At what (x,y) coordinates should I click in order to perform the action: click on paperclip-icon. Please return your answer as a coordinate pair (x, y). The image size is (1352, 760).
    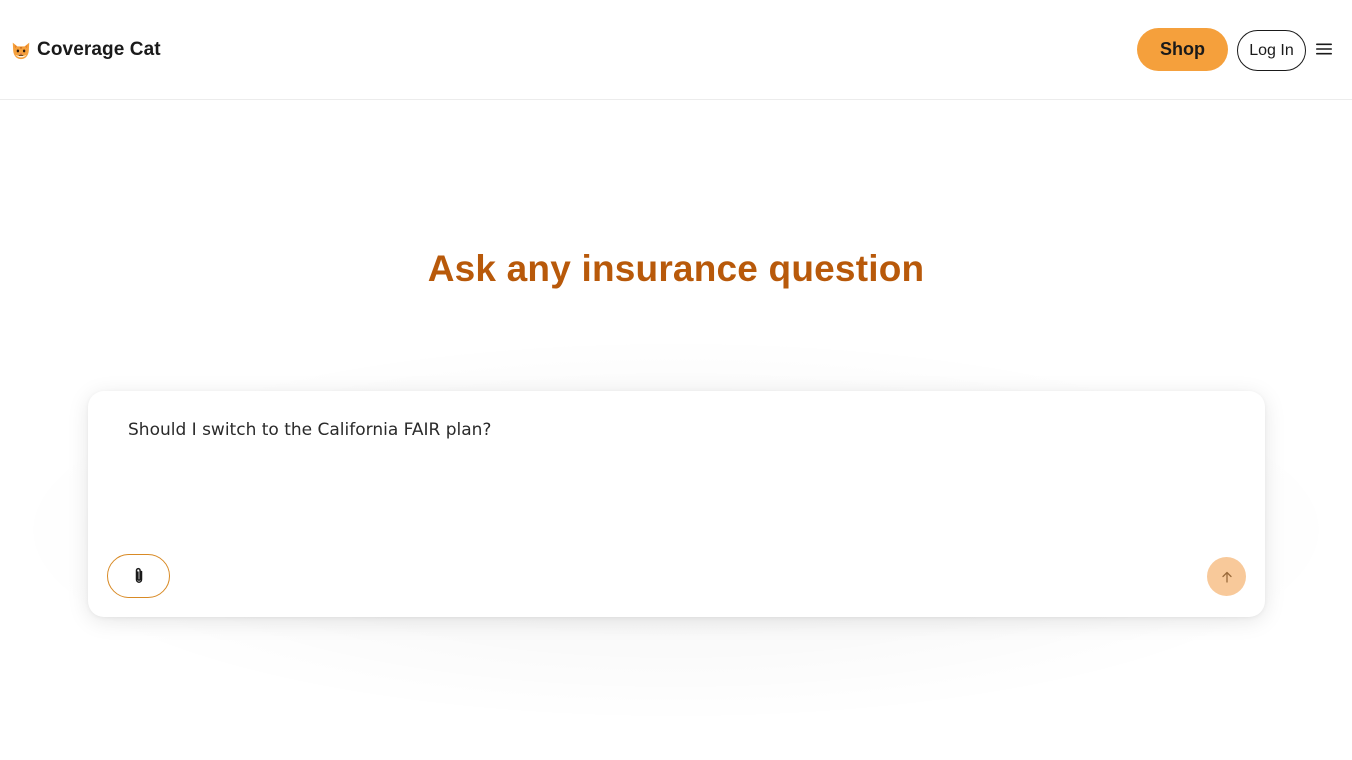
    Looking at the image, I should click on (138, 575).